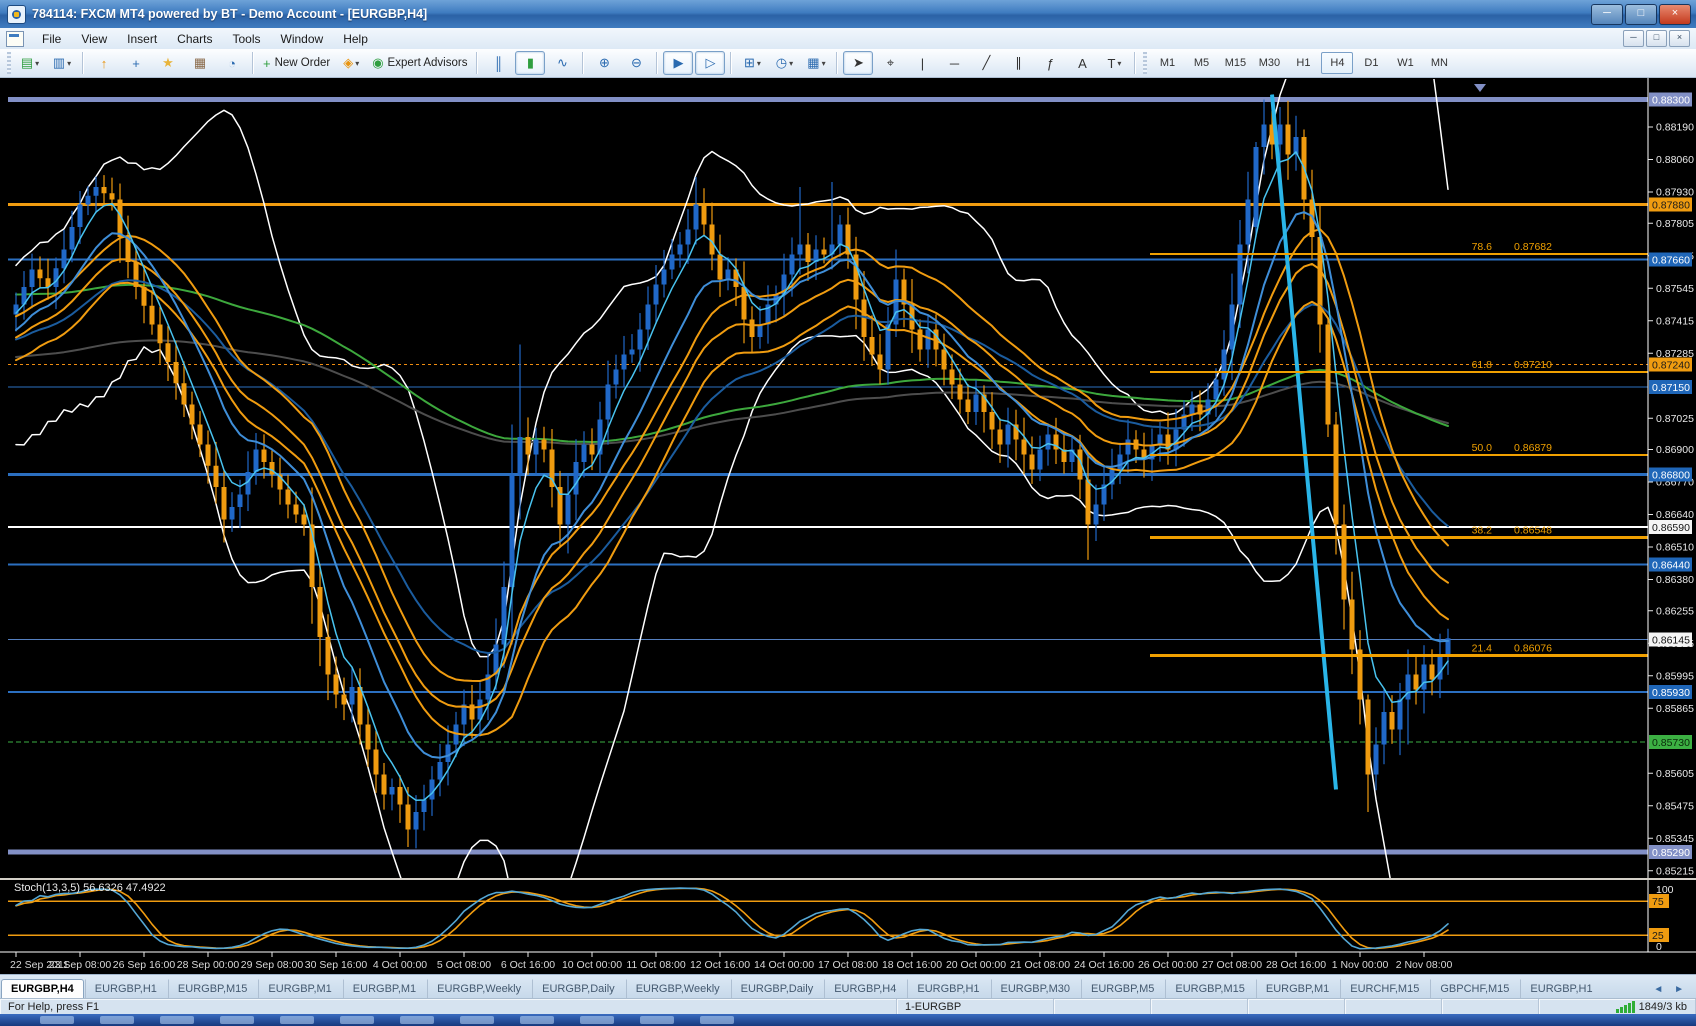 The image size is (1696, 1026). Describe the element at coordinates (1656, 38) in the screenshot. I see `mdi-restore-button: □` at that location.